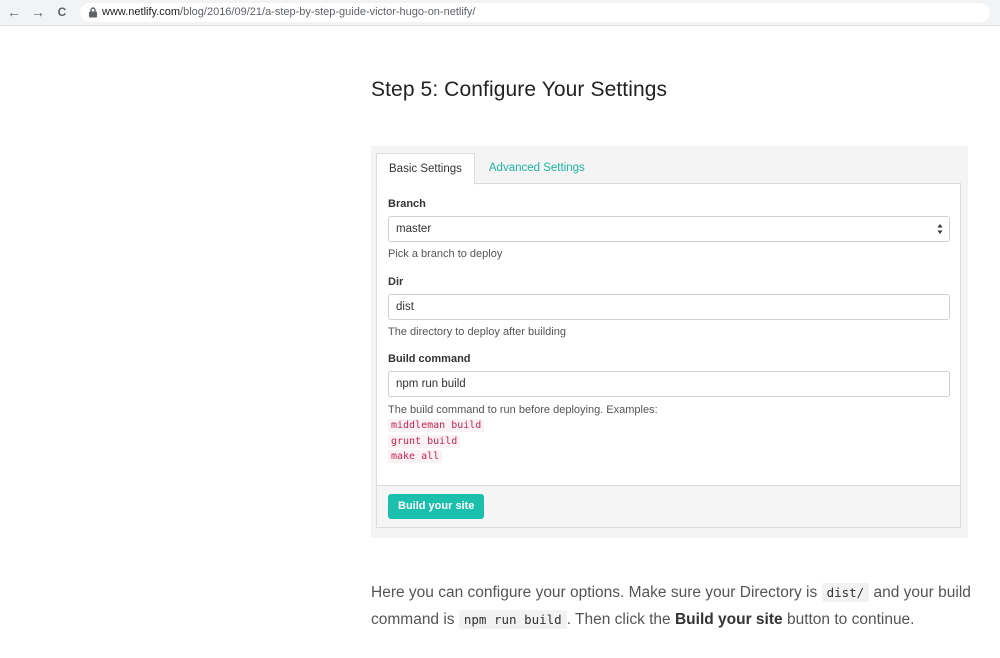  What do you see at coordinates (848, 619) in the screenshot?
I see `paragraph-text-4: button to continue.` at bounding box center [848, 619].